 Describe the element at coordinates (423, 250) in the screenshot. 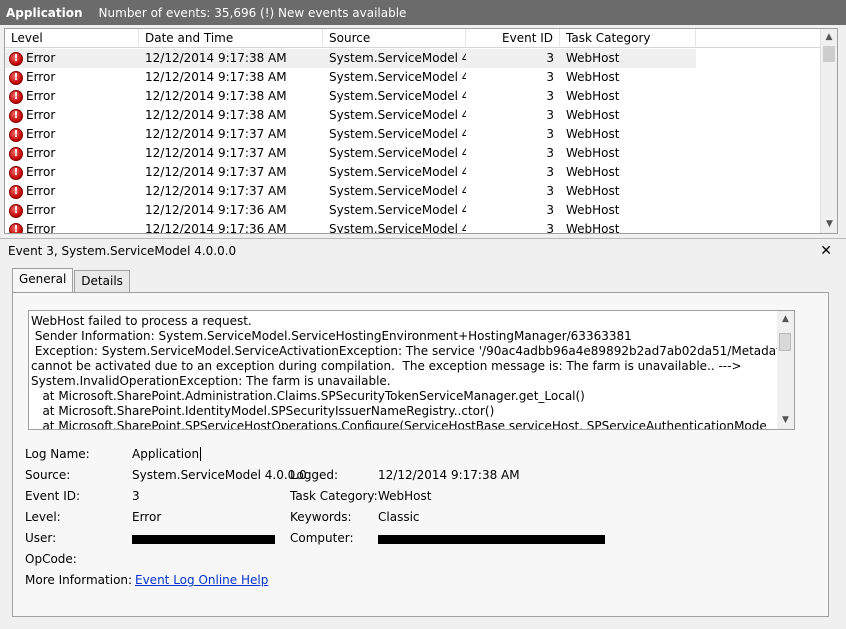

I see `event-detail-header: Event 3, System.ServiceModel 4.0.0.0 ✕` at that location.